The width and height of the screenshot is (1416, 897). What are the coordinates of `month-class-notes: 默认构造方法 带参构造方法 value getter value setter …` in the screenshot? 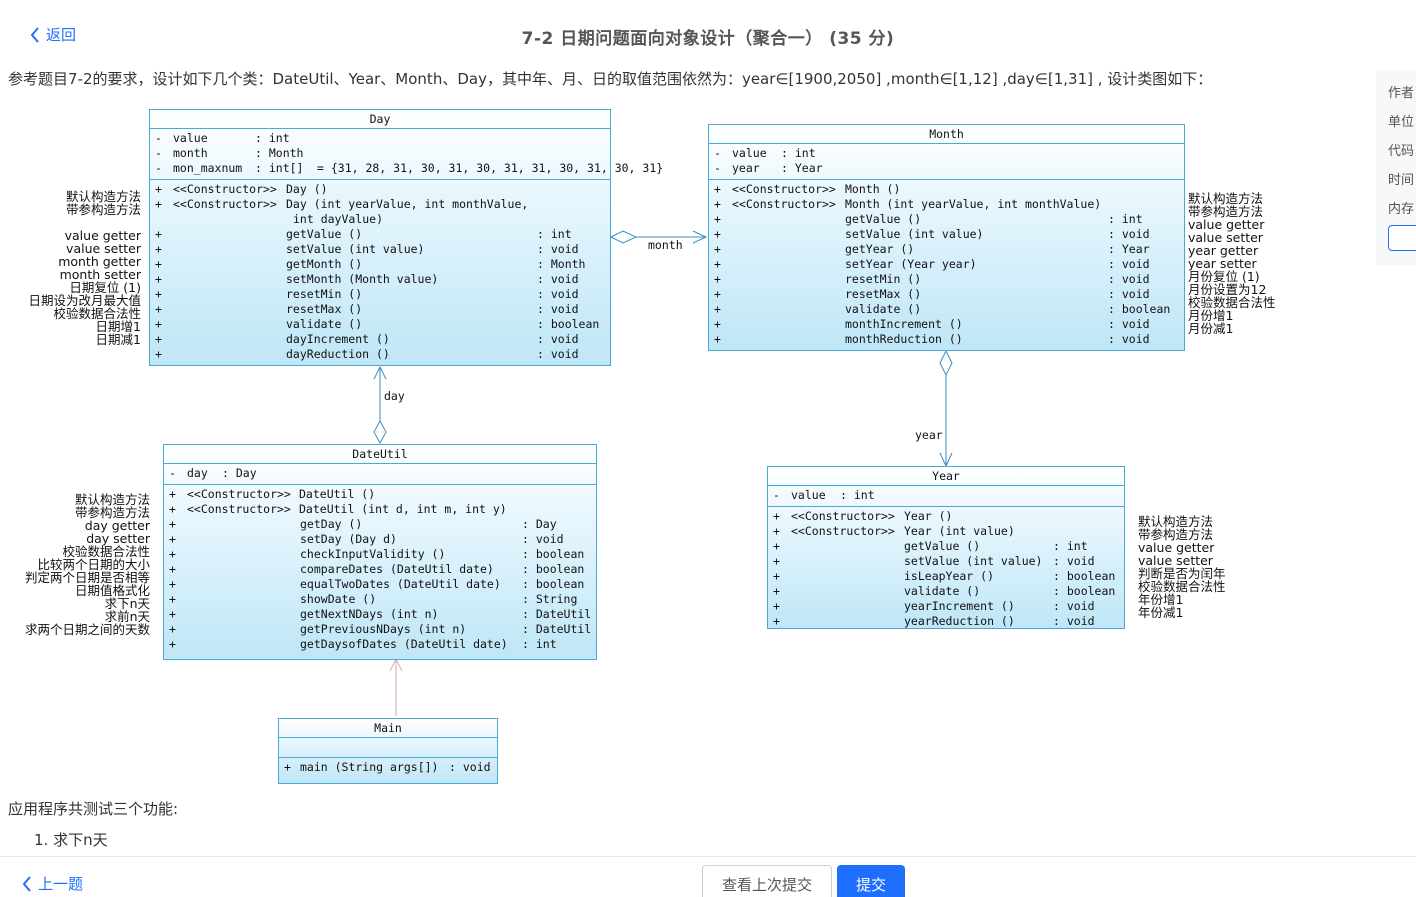 It's located at (1232, 263).